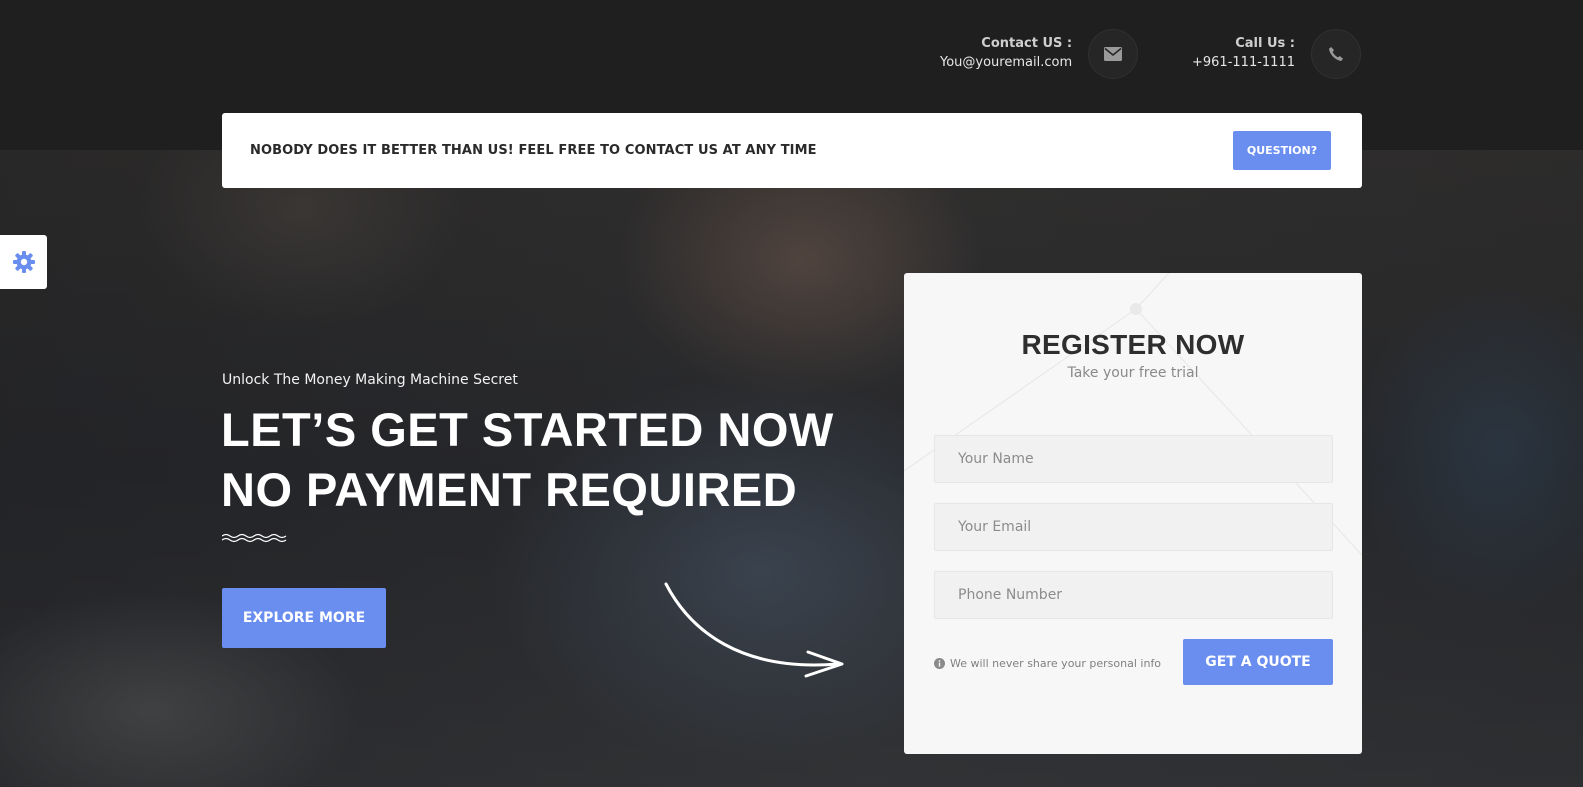 This screenshot has height=787, width=1583. What do you see at coordinates (527, 429) in the screenshot?
I see `hero-headline-line1: LET’S GET STARTED NOW` at bounding box center [527, 429].